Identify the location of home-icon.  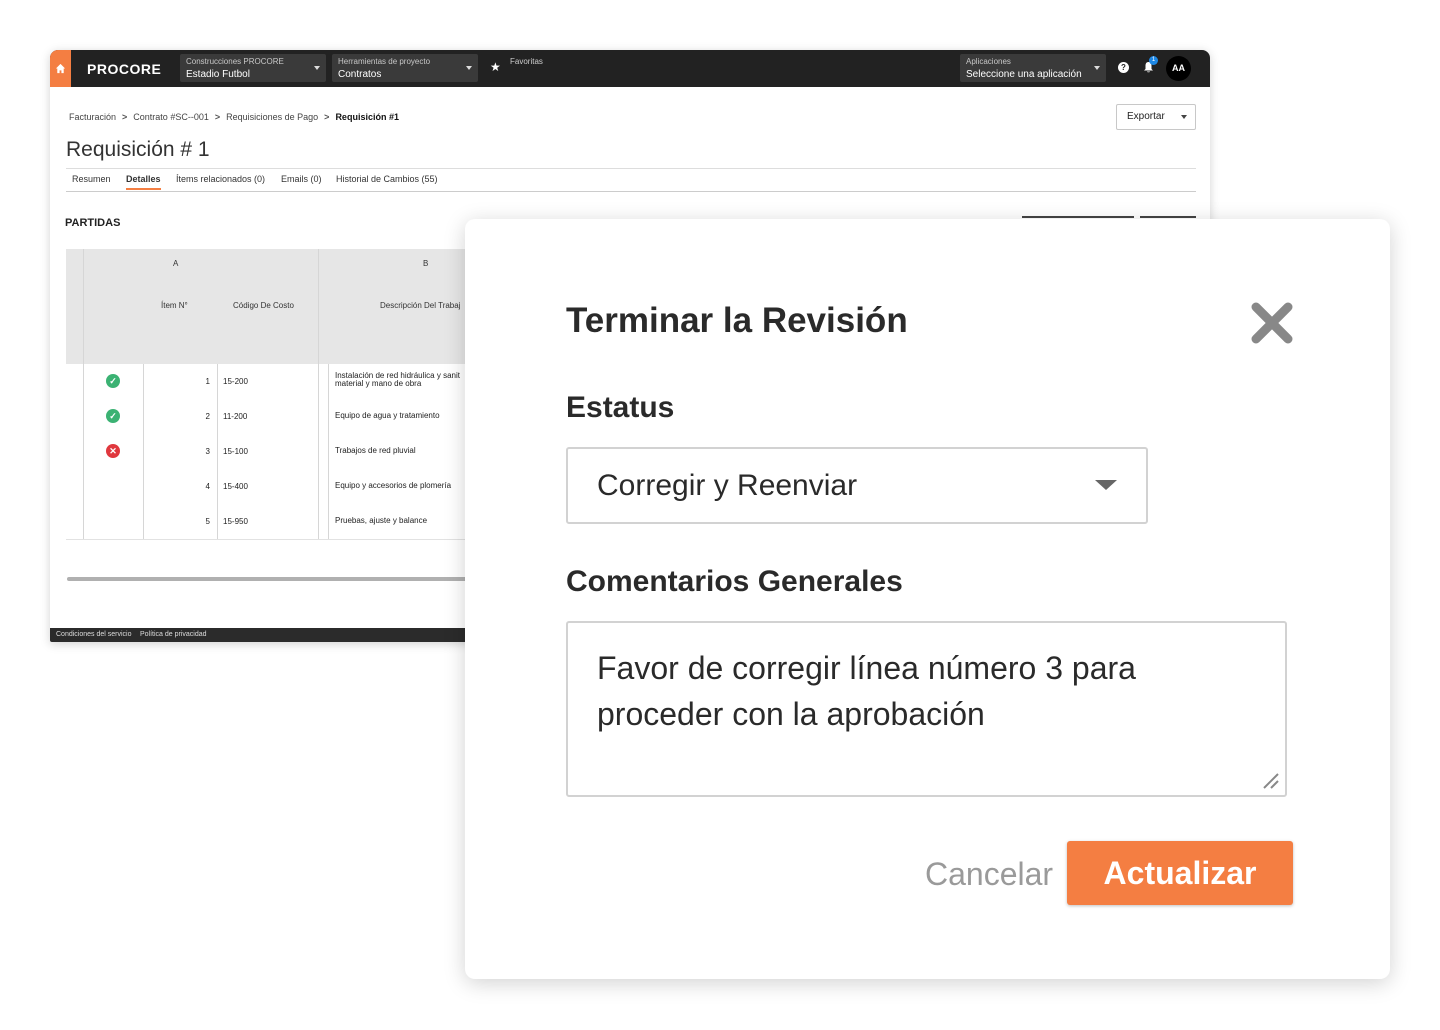
(60, 68).